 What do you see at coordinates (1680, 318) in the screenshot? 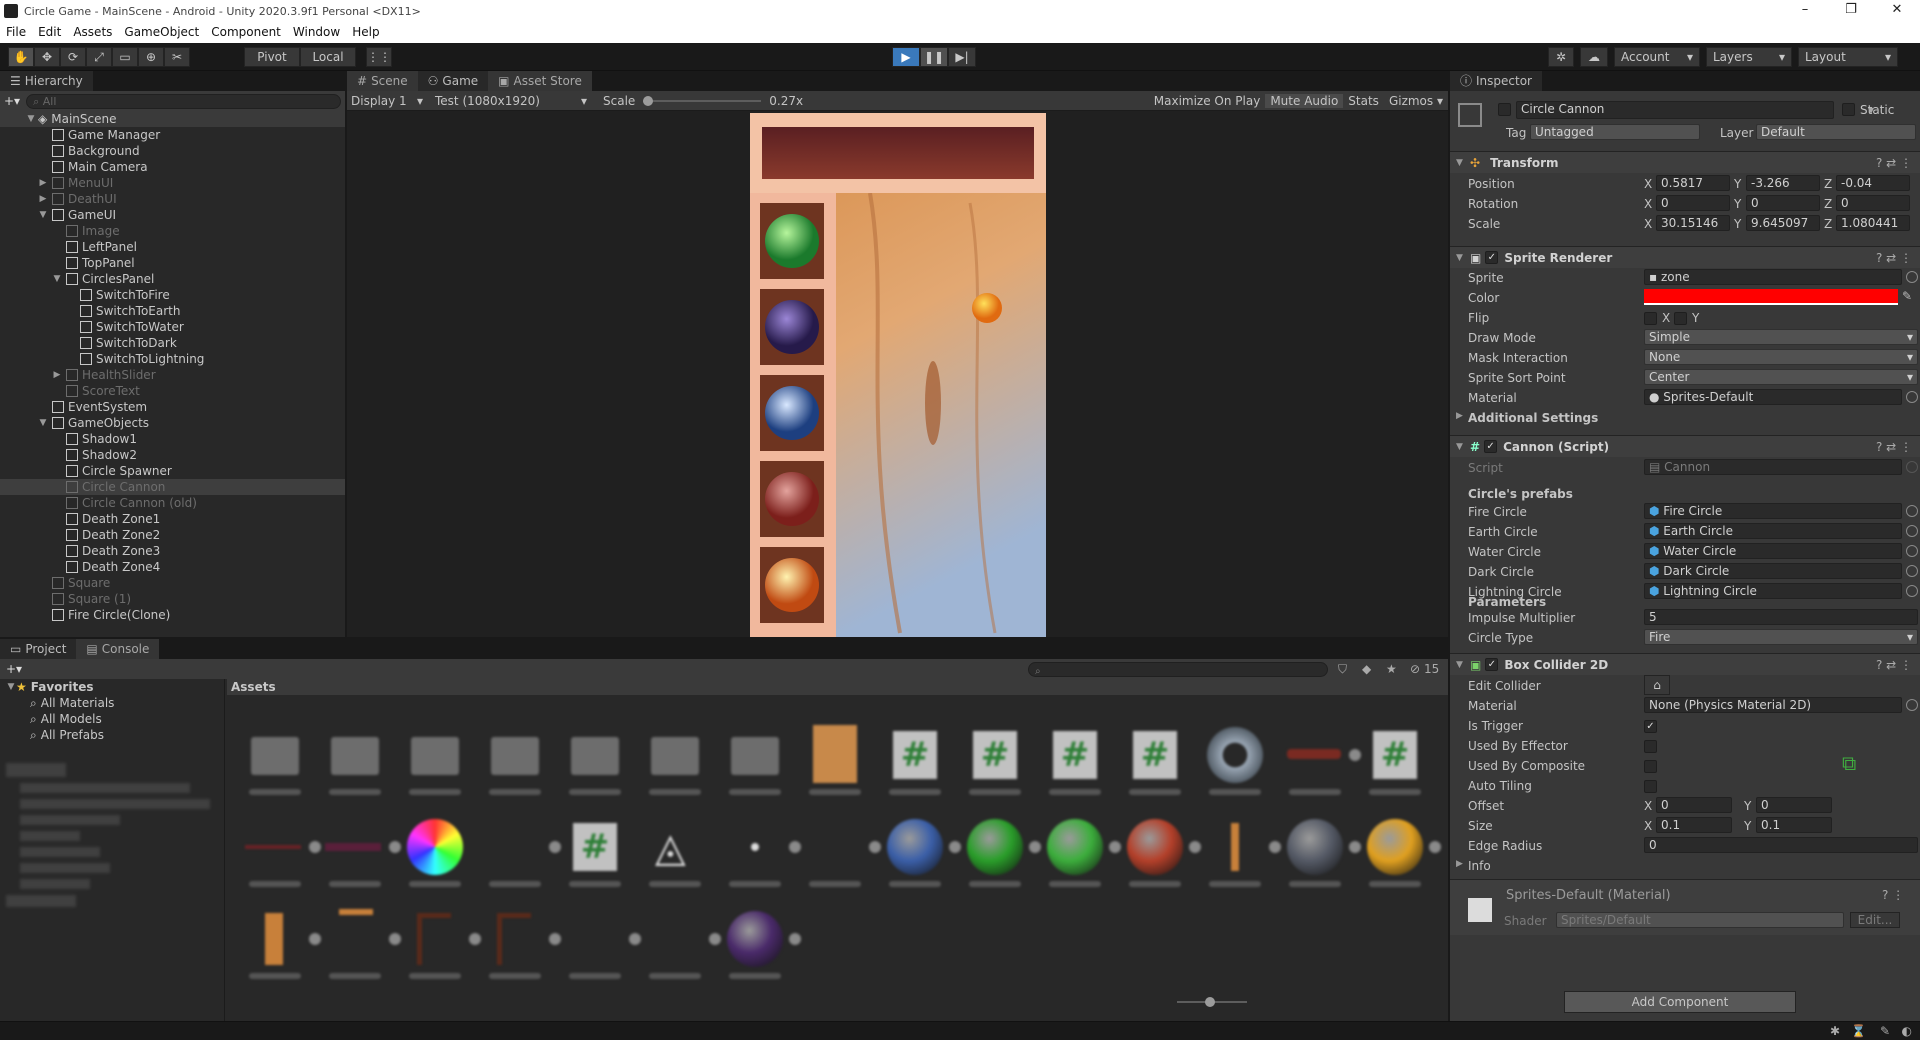
I see `flip-y-checkbox` at bounding box center [1680, 318].